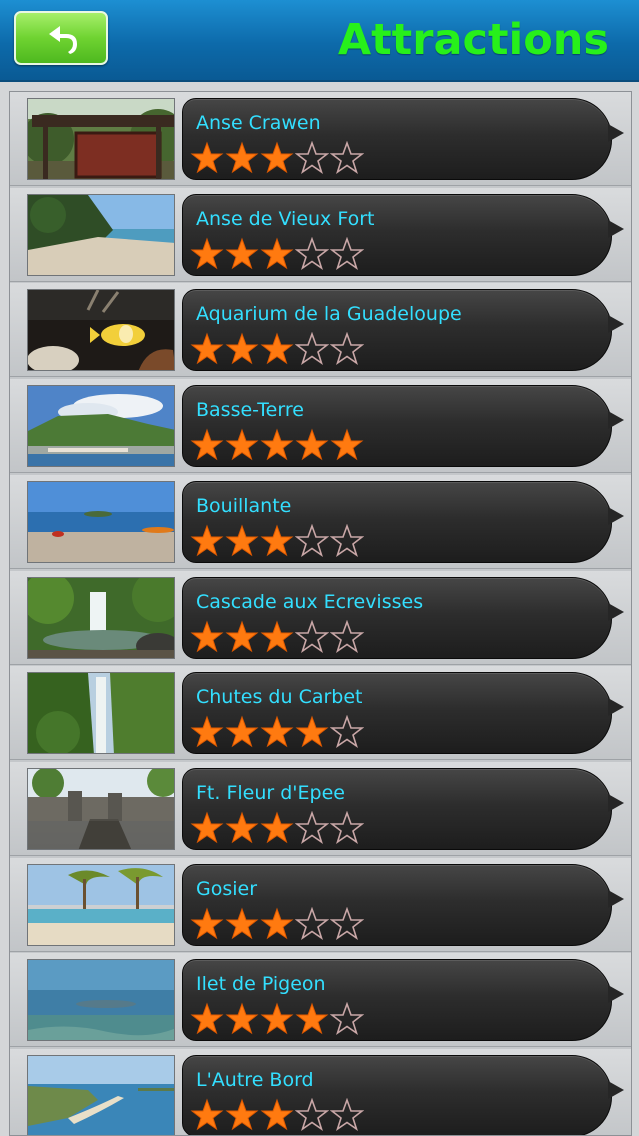  I want to click on attraction-row: Ilet de Pigeon, so click(320, 1000).